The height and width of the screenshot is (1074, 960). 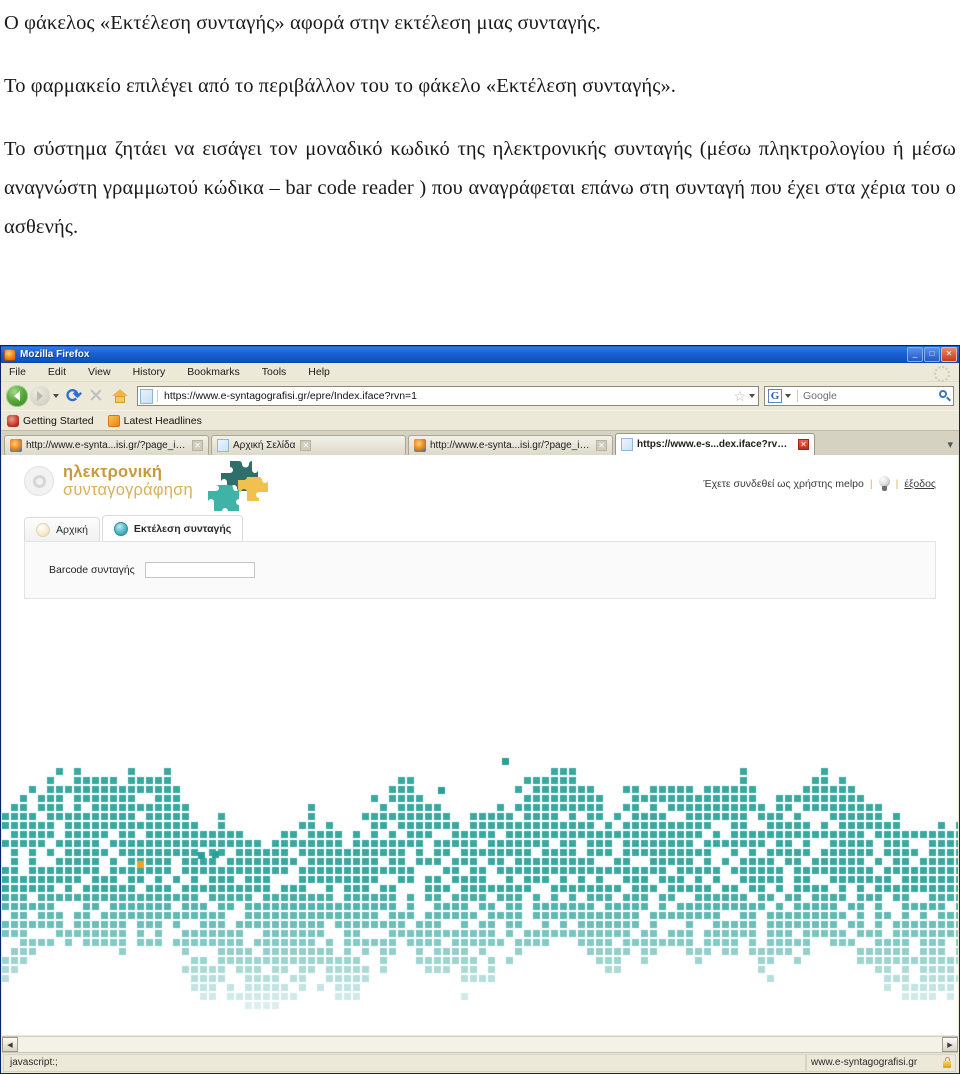 What do you see at coordinates (199, 570) in the screenshot?
I see `barcode-input` at bounding box center [199, 570].